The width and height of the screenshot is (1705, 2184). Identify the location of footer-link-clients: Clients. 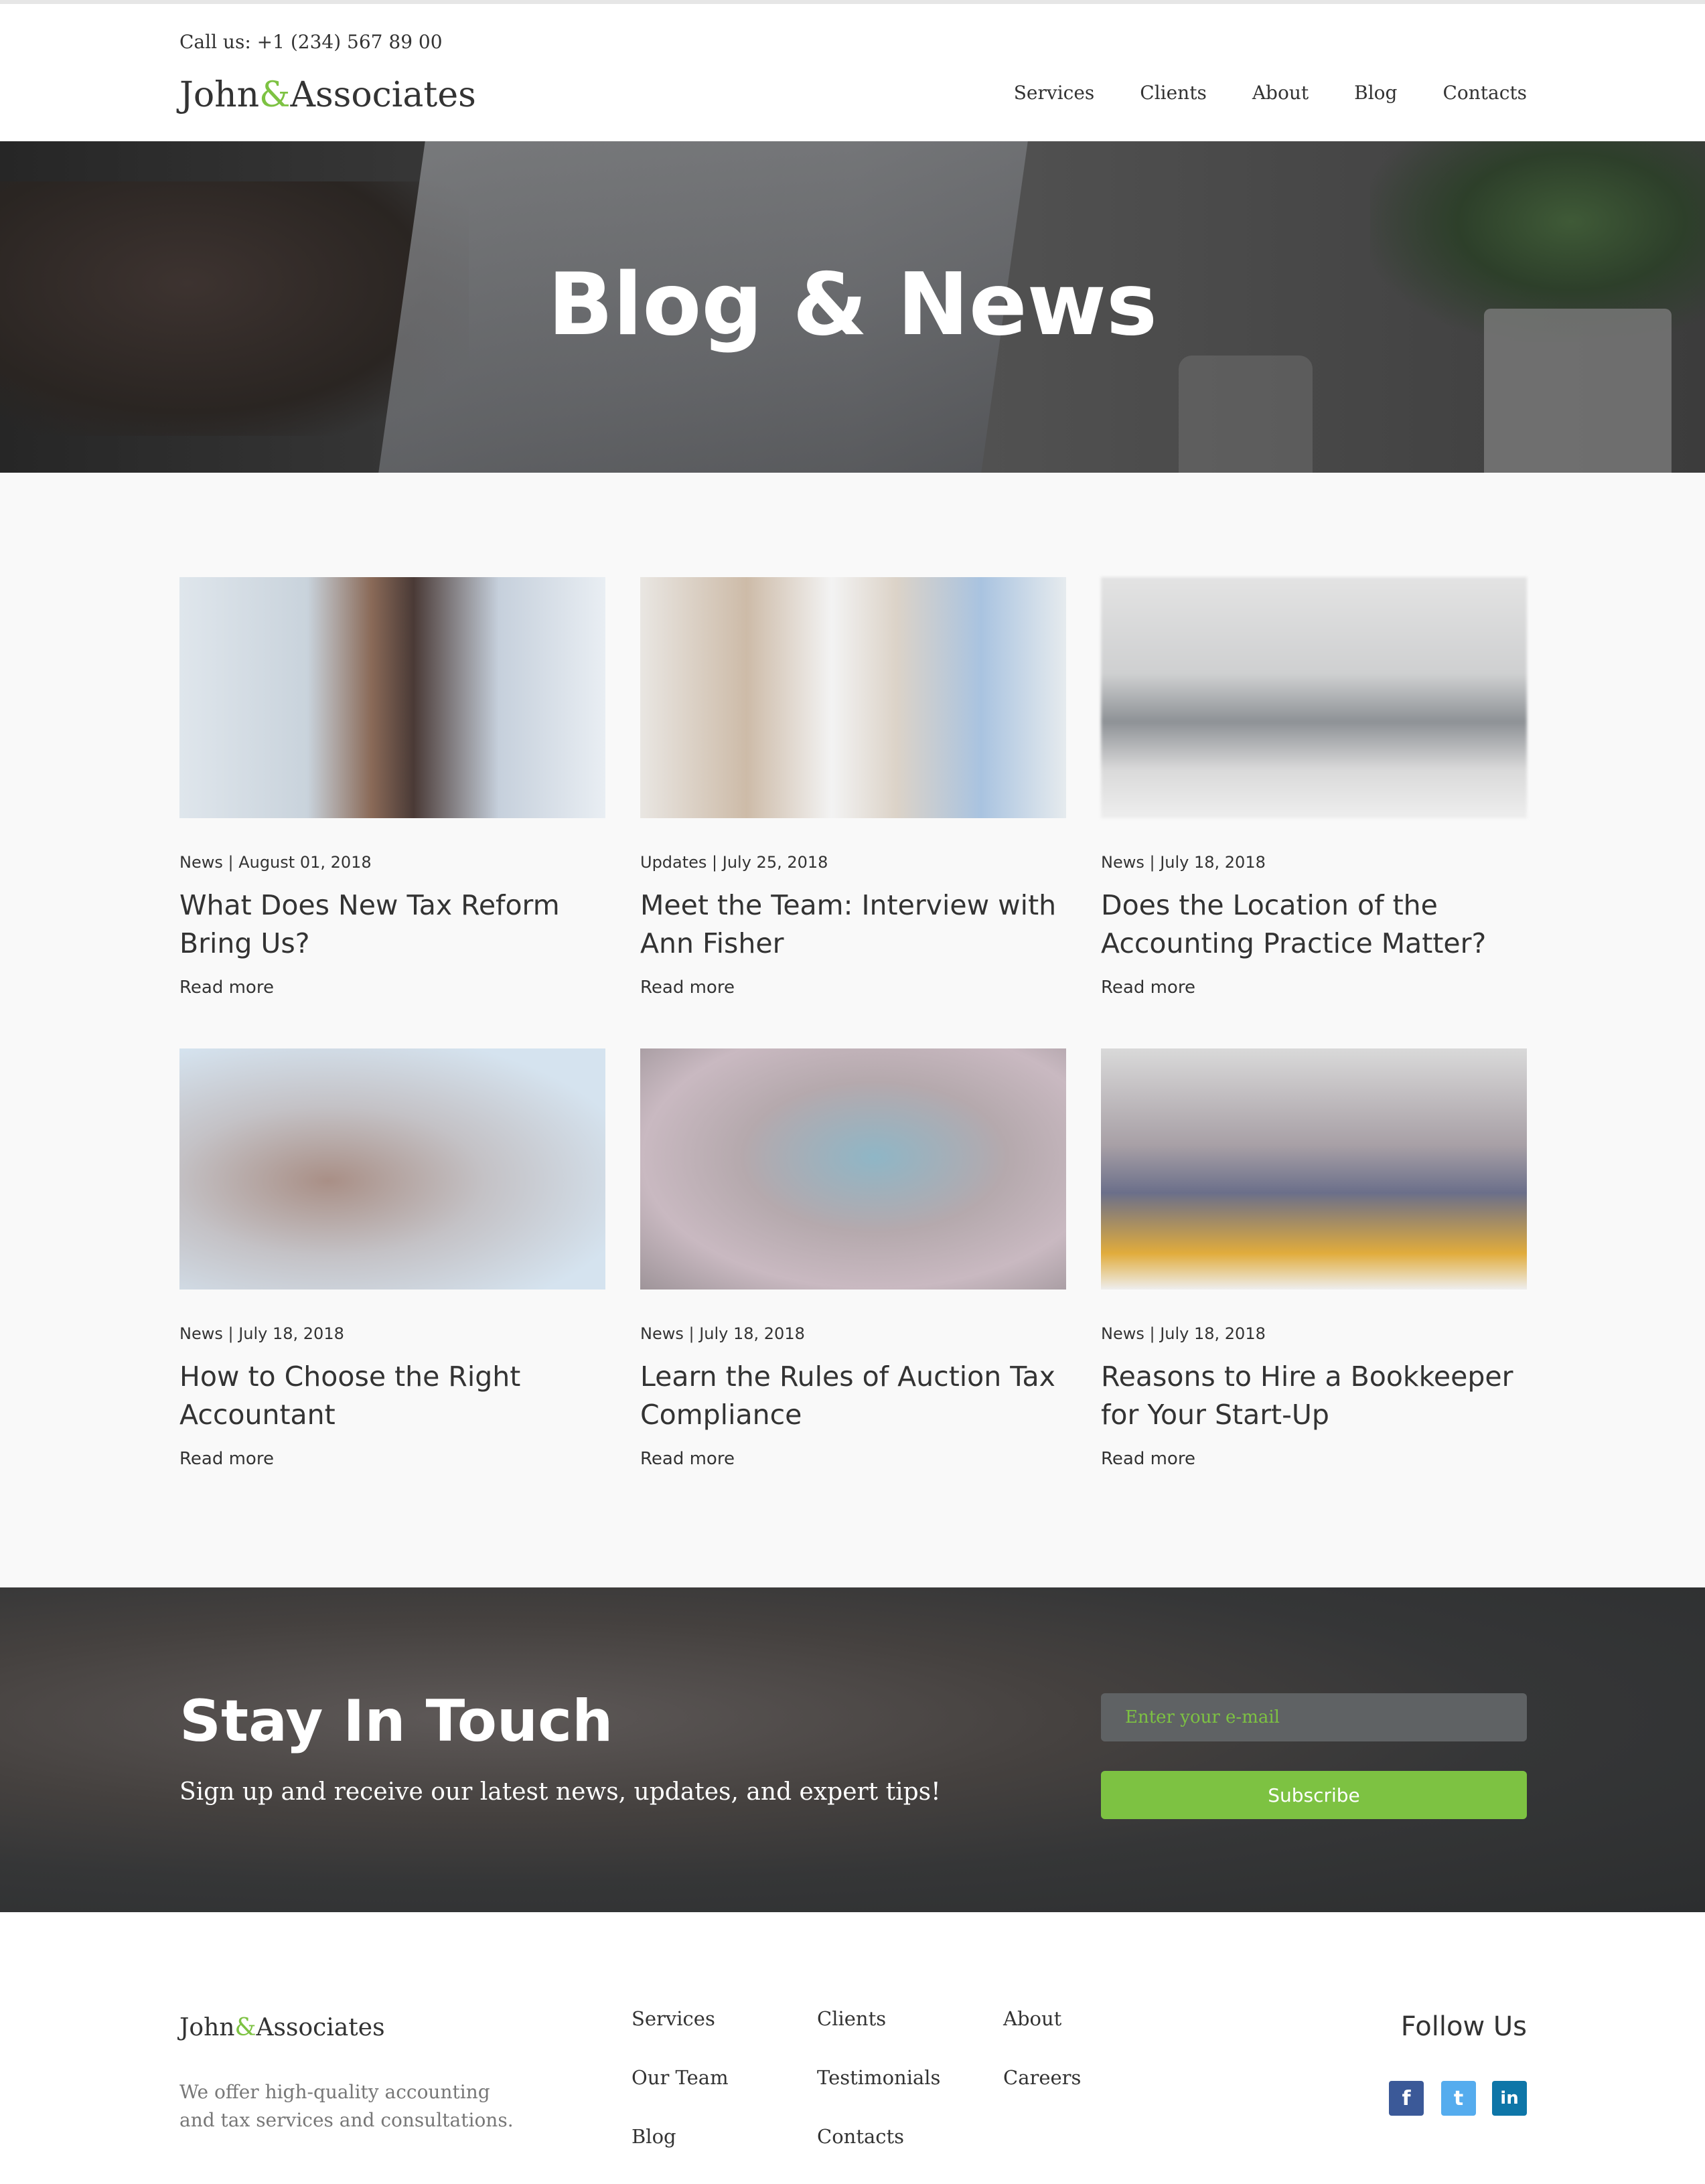
(878, 2036).